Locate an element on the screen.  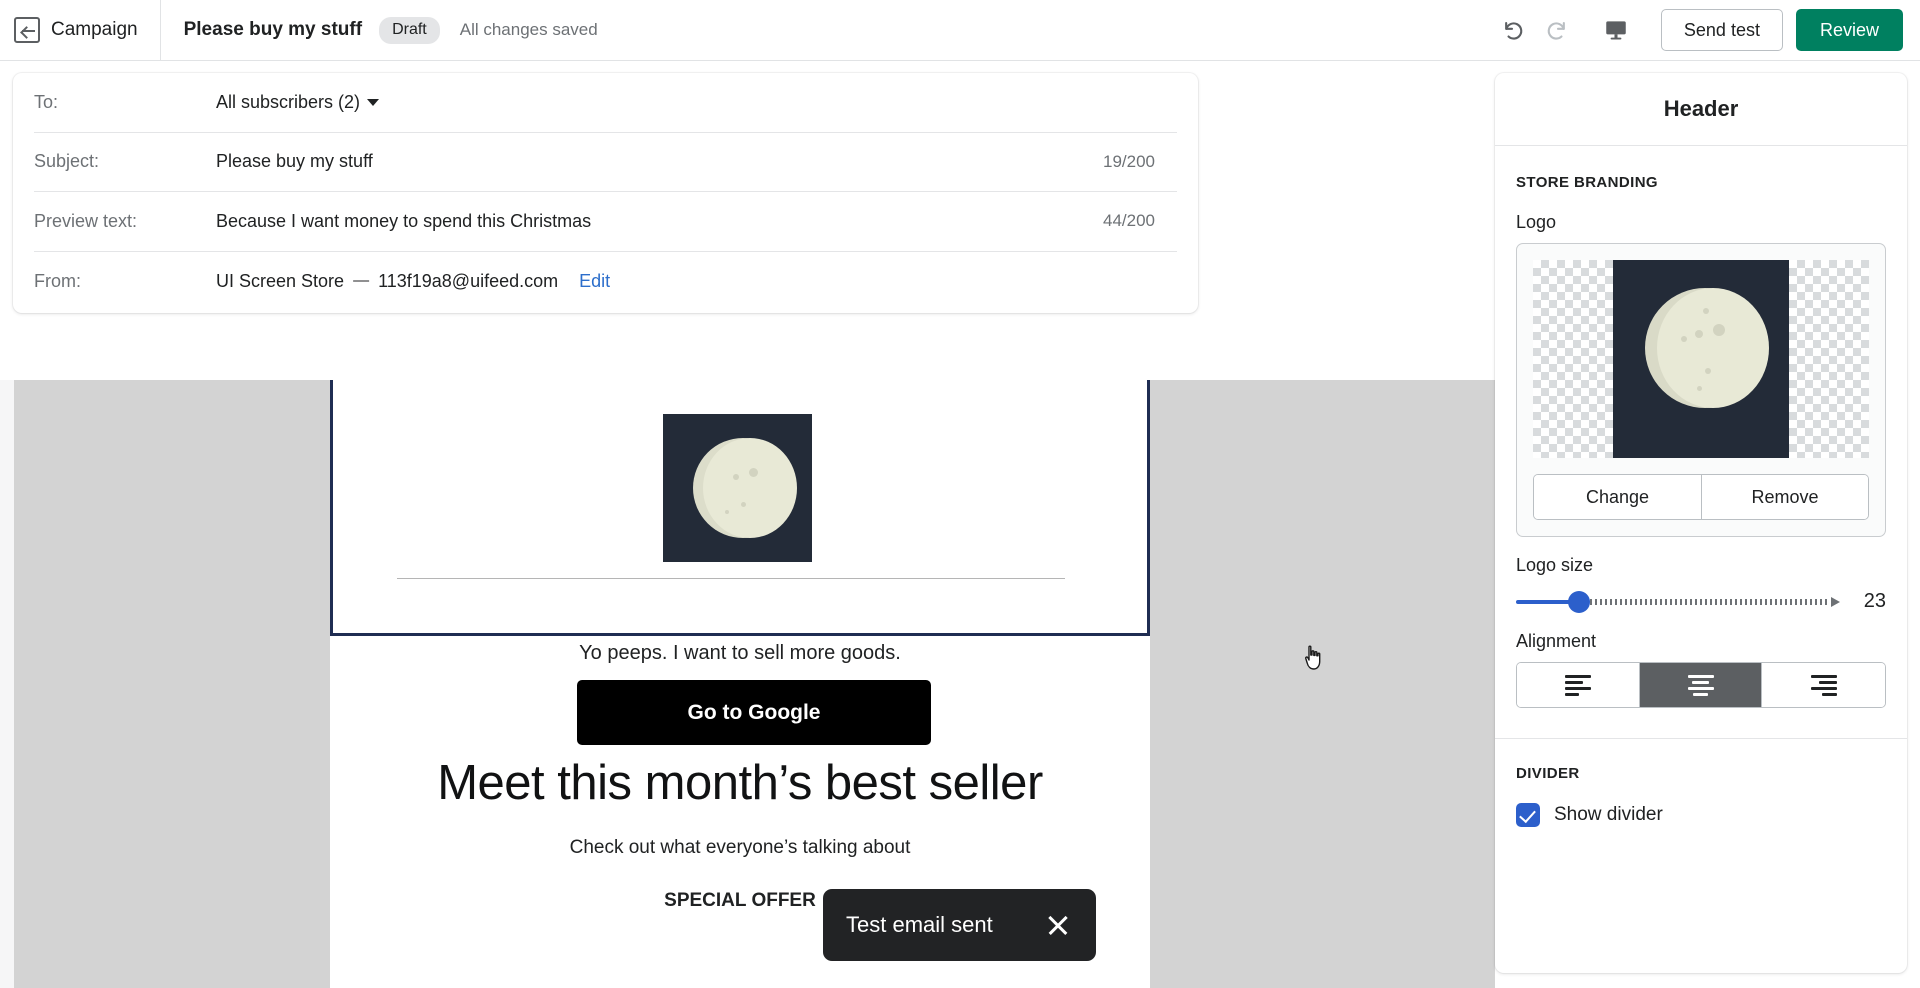
email-logo-image is located at coordinates (737, 488).